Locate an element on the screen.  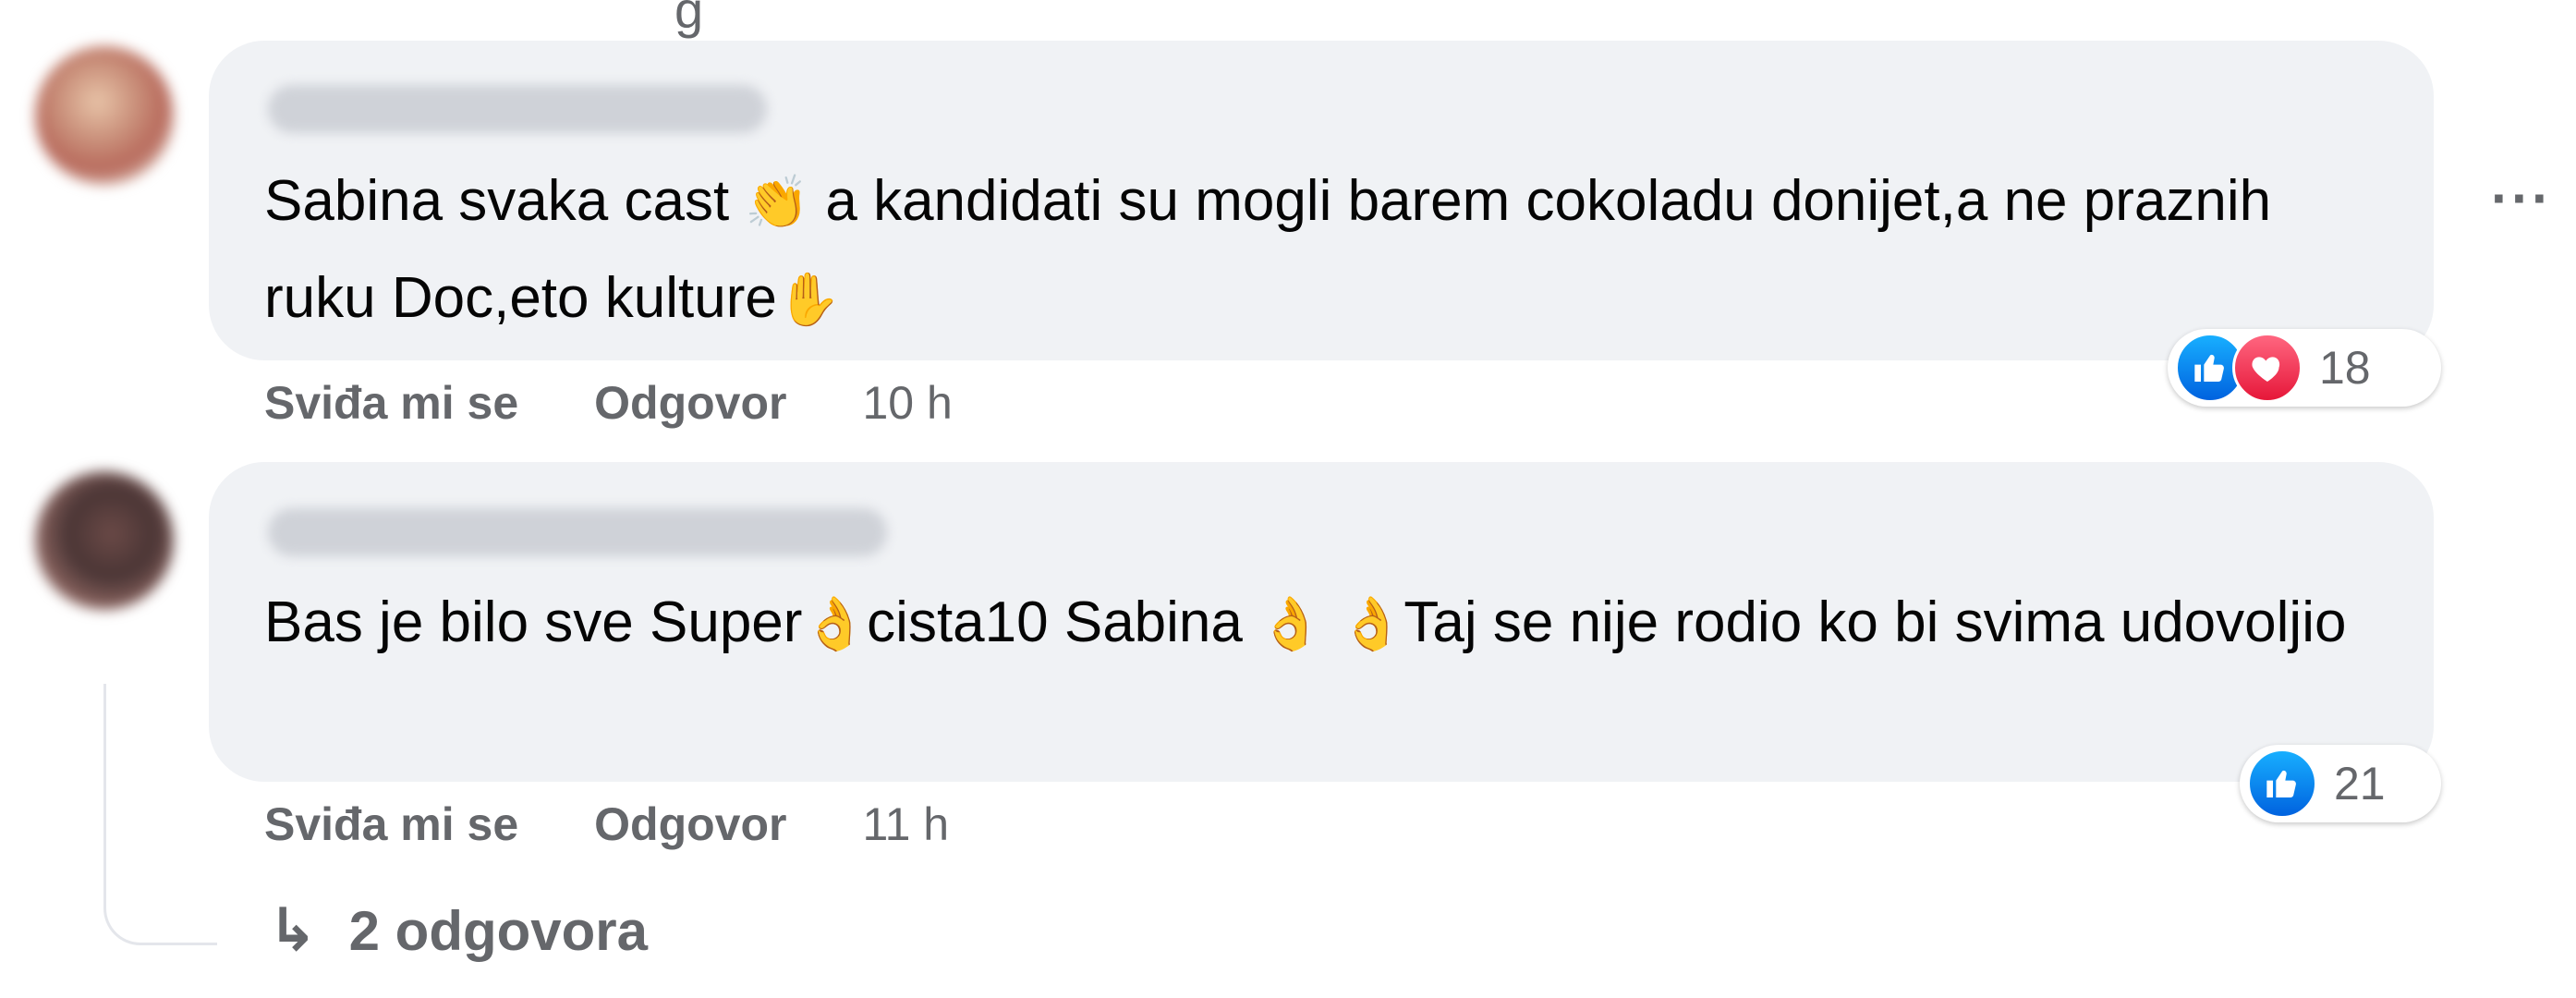
like-reaction-icon is located at coordinates (2282, 783).